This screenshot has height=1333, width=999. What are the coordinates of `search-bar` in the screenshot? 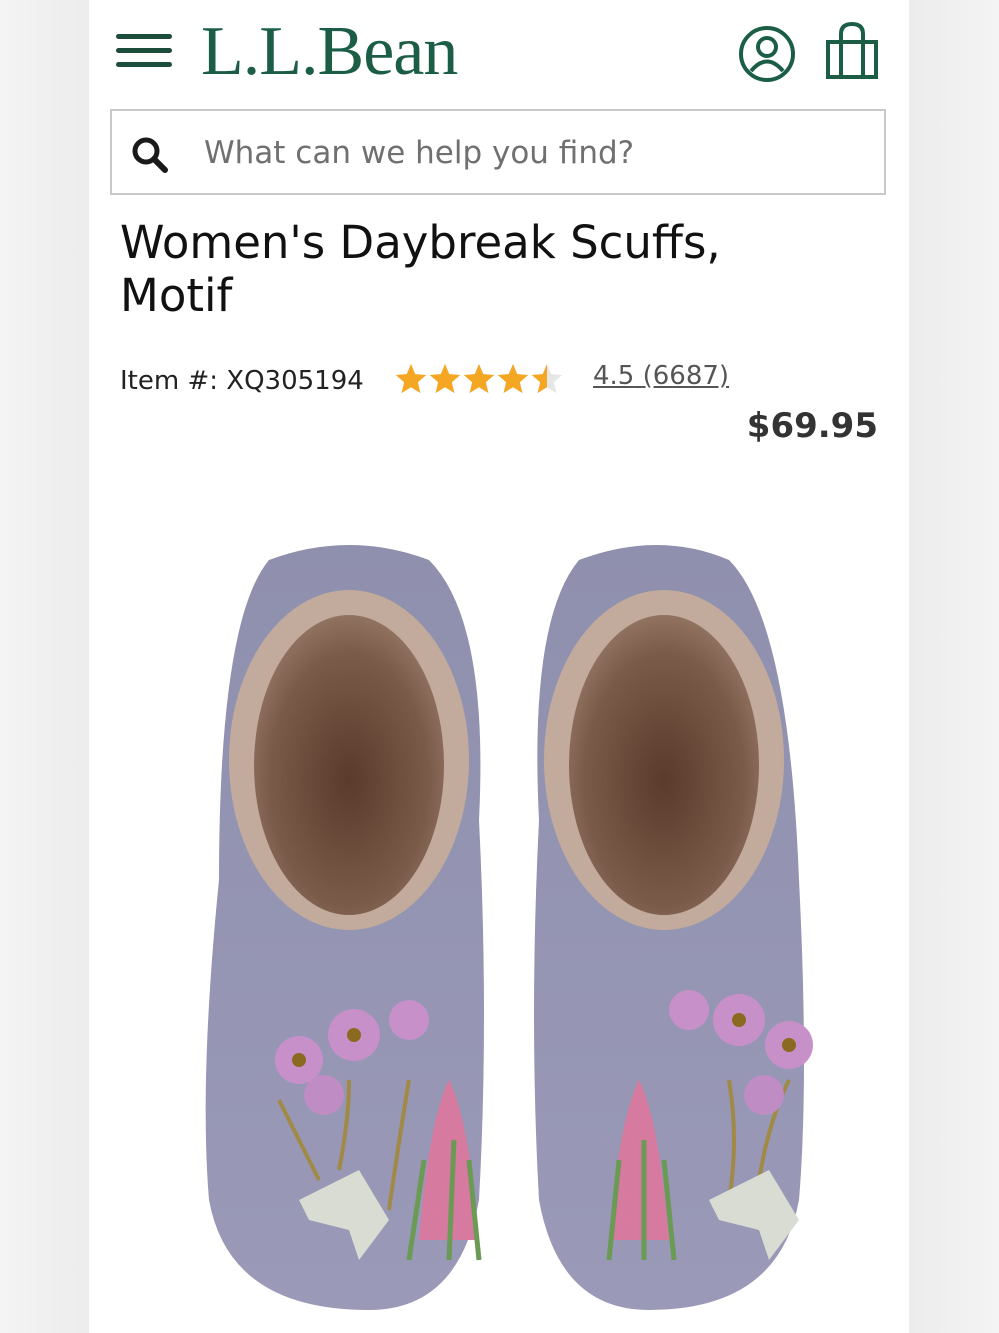 It's located at (498, 152).